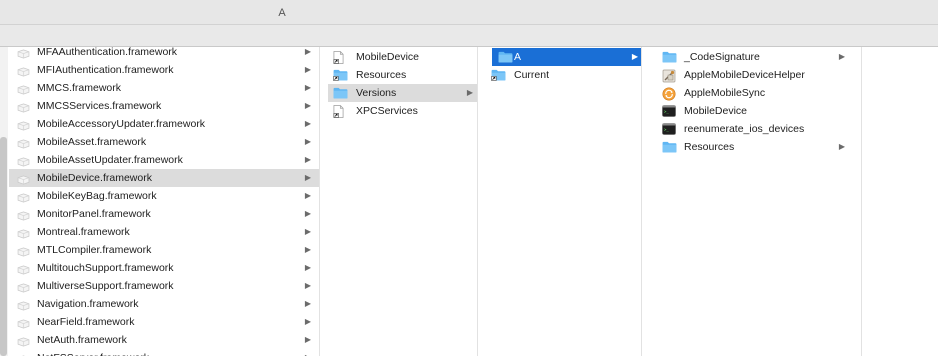 Image resolution: width=938 pixels, height=356 pixels. I want to click on row-mmcs-framework: MMCS.framework ▶, so click(159, 88).